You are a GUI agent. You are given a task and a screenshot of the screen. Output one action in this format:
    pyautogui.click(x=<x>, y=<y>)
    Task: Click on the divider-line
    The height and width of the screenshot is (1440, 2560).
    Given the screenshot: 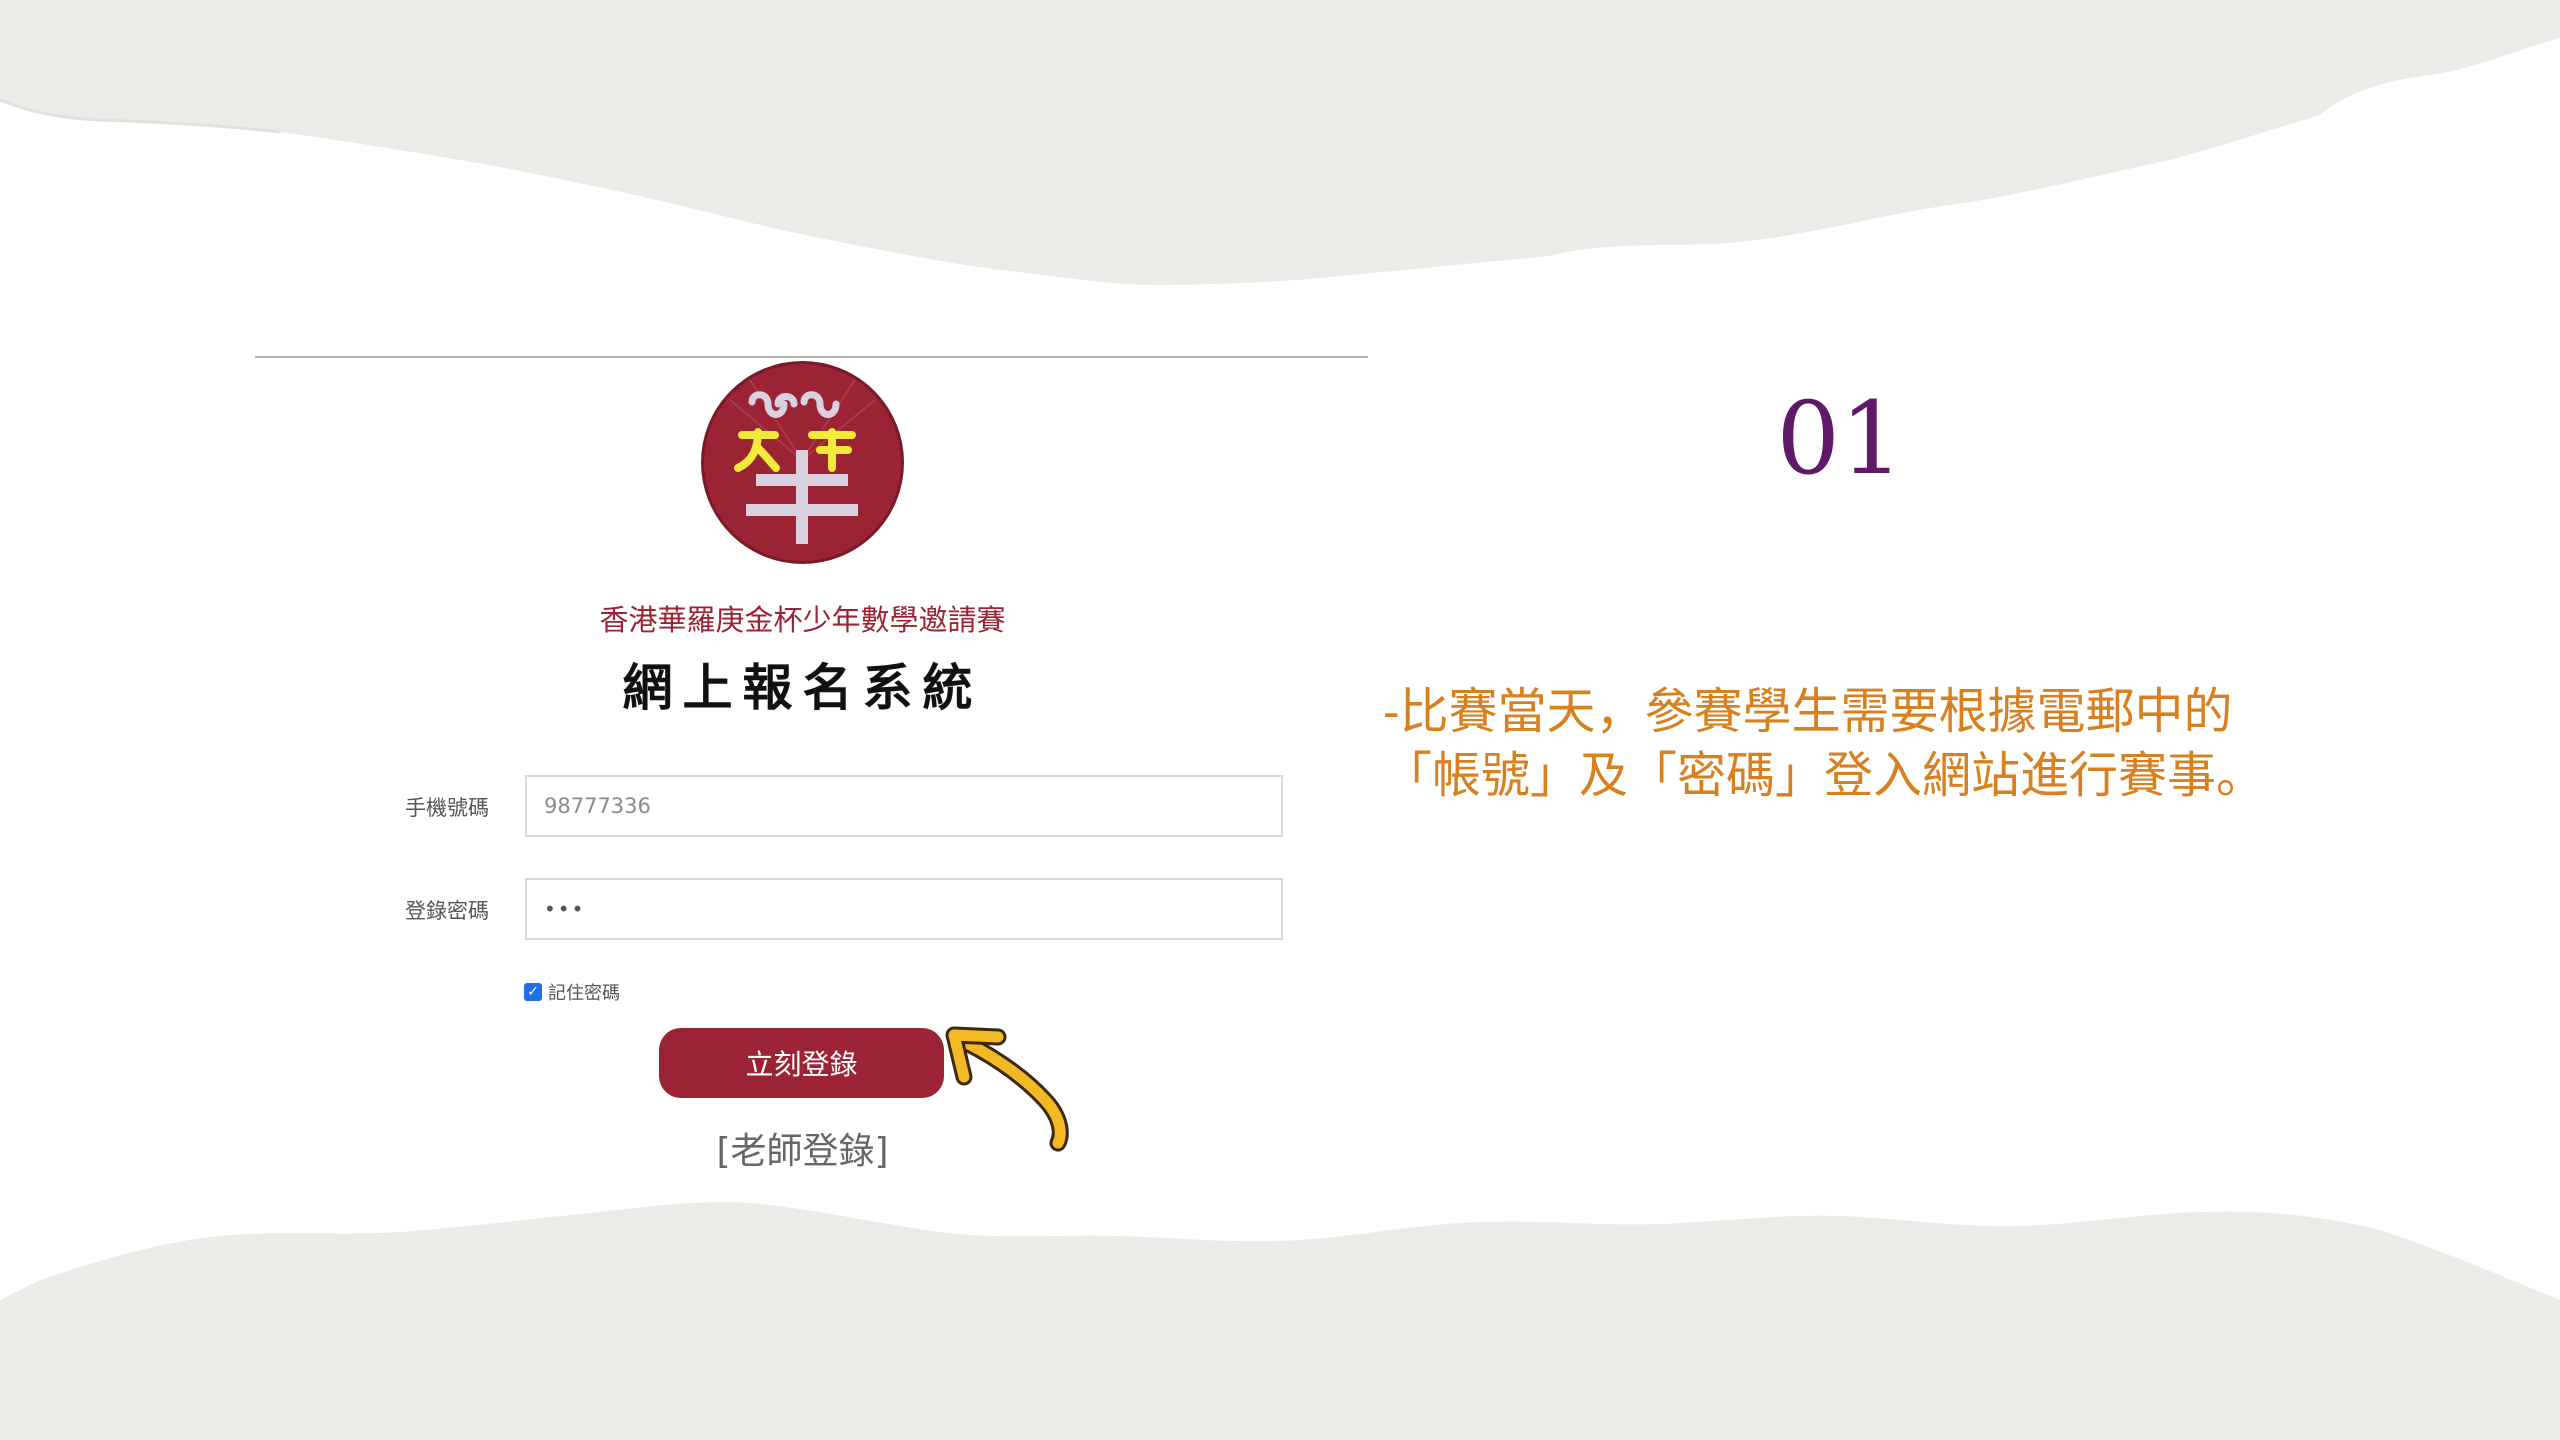 What is the action you would take?
    pyautogui.click(x=811, y=357)
    